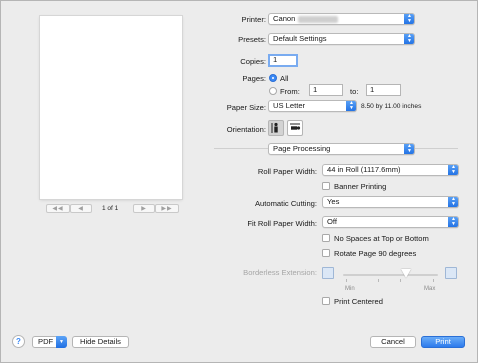  What do you see at coordinates (284, 18) in the screenshot?
I see `printer-value: Canon` at bounding box center [284, 18].